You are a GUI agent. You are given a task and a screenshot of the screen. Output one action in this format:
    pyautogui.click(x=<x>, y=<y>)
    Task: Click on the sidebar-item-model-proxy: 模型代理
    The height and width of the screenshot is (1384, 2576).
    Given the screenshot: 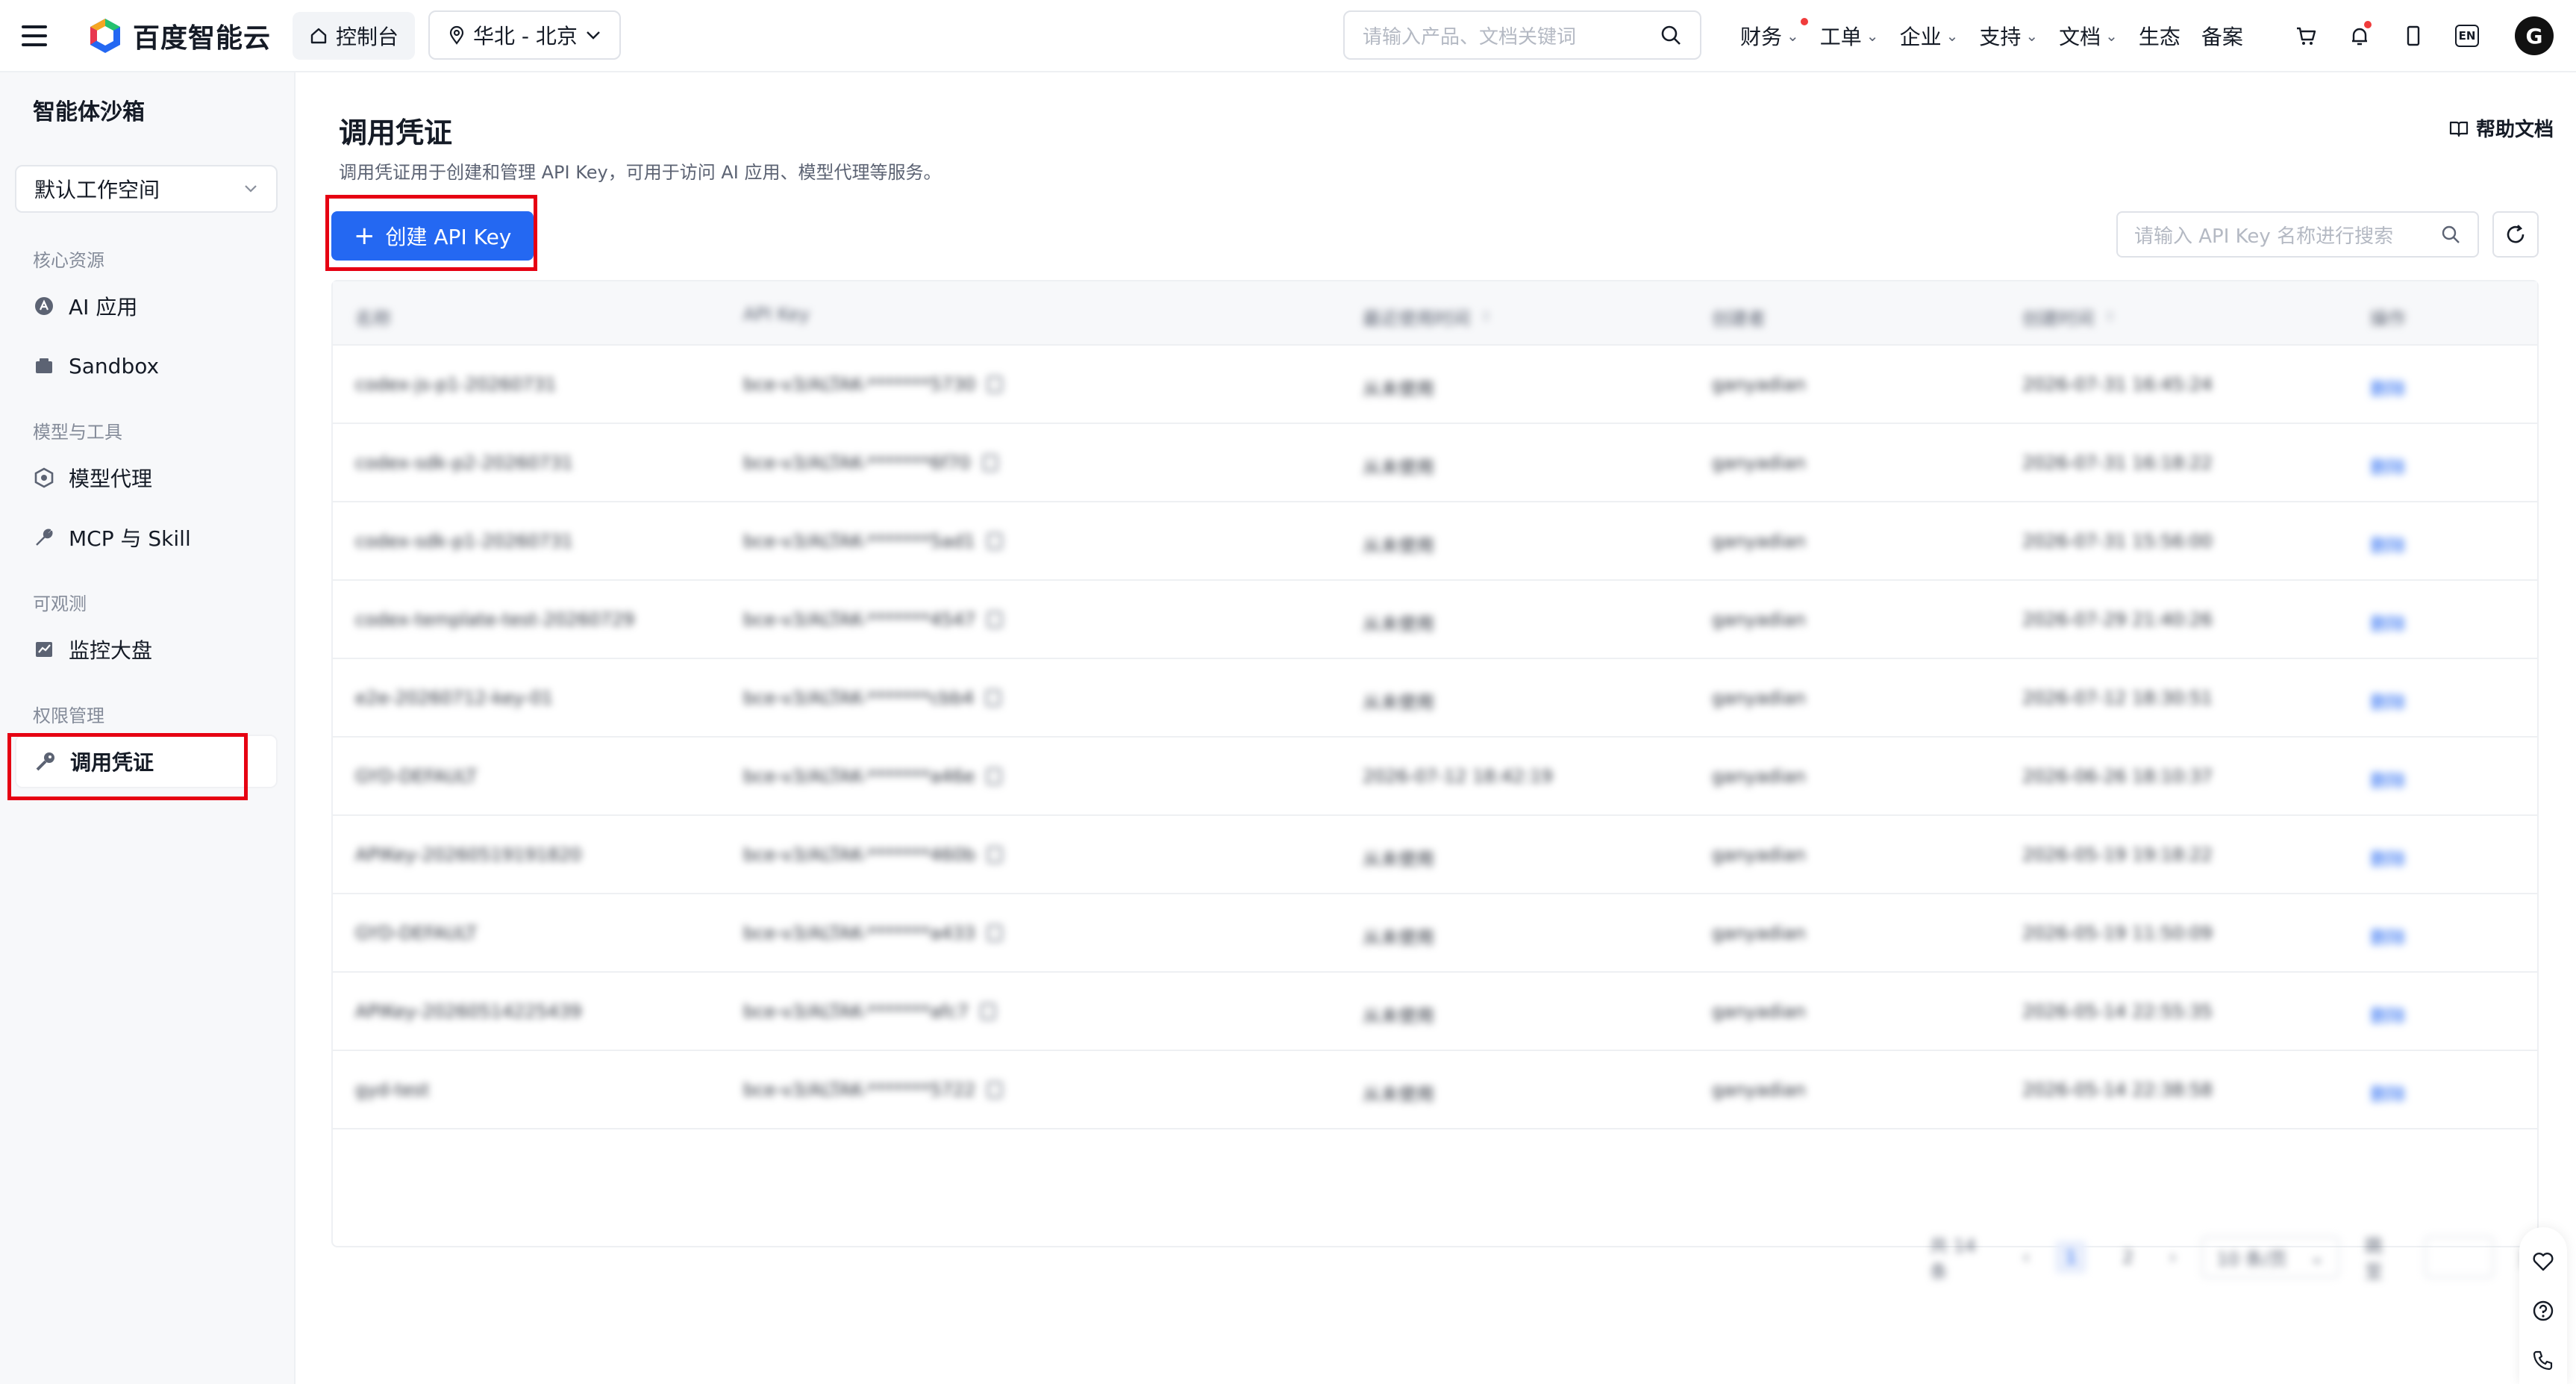 What is the action you would take?
    pyautogui.click(x=146, y=478)
    